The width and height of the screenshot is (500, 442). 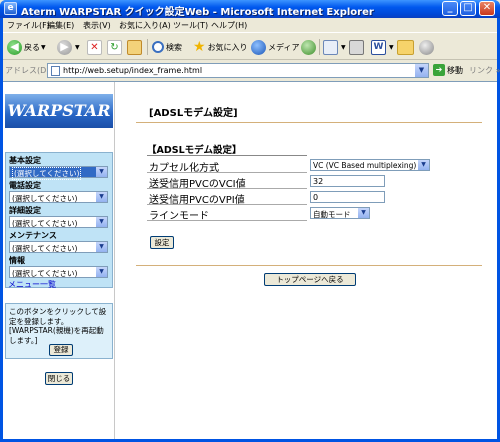 What do you see at coordinates (60, 25) in the screenshot?
I see `menu-edit: 編集(E)` at bounding box center [60, 25].